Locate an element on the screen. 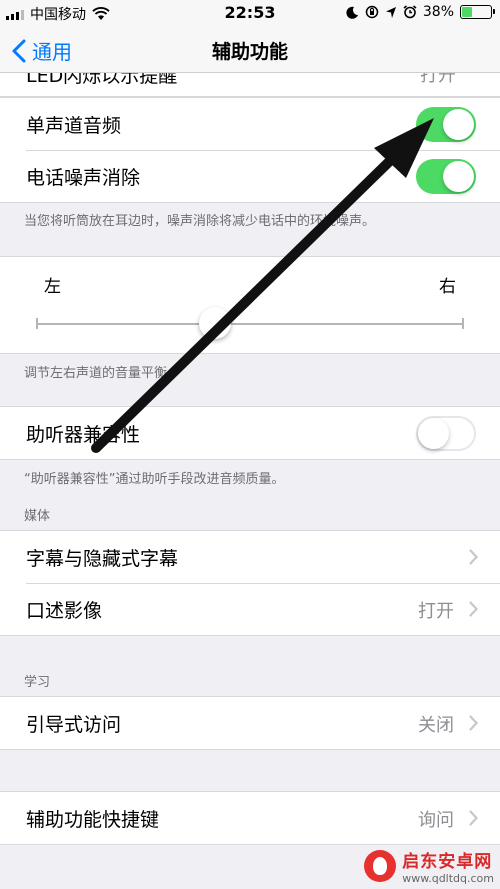  battery-icon is located at coordinates (477, 12).